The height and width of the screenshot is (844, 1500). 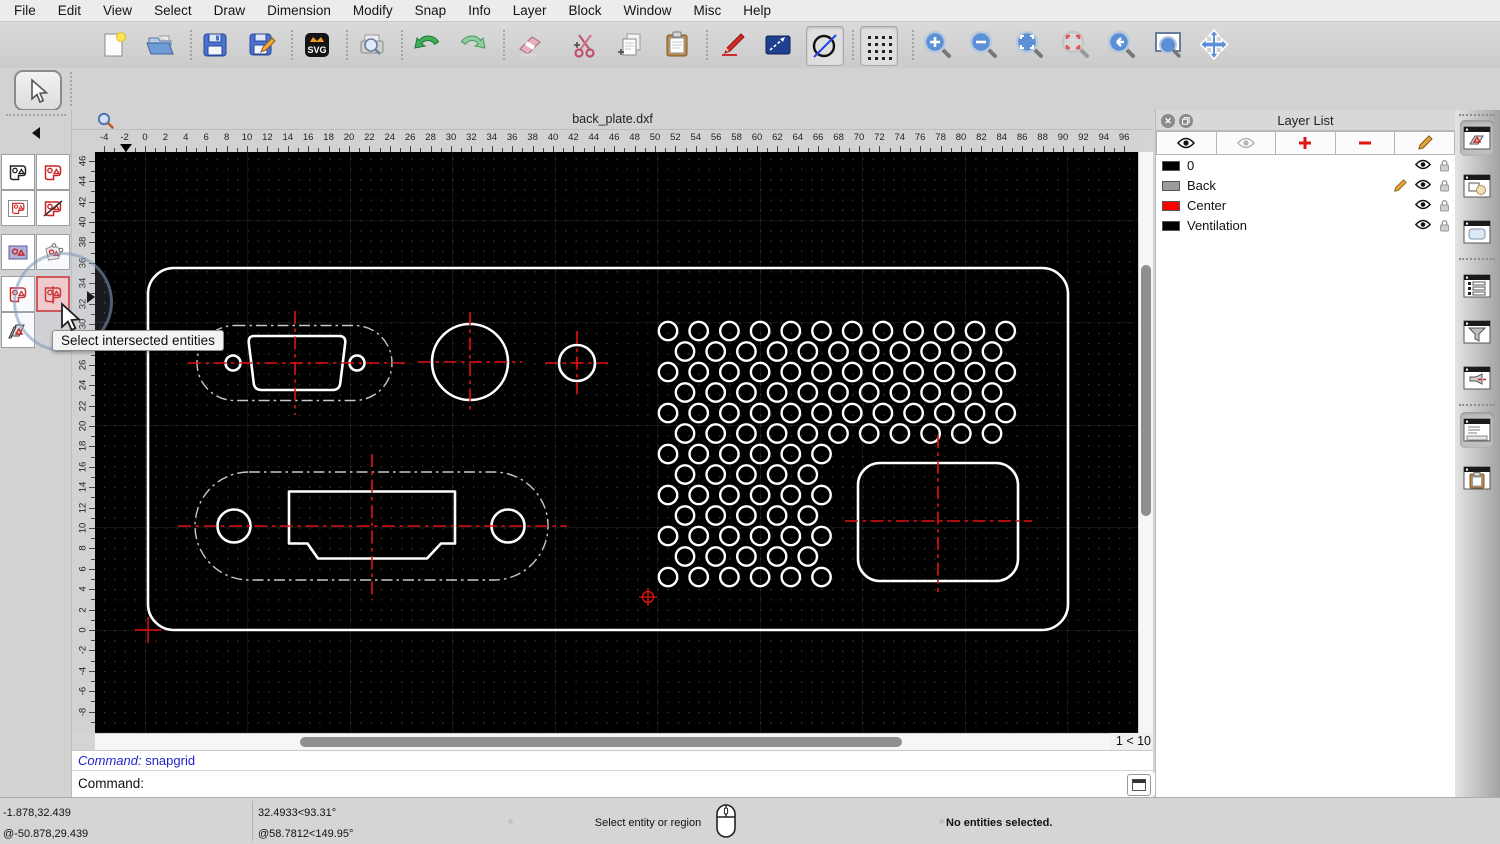 What do you see at coordinates (18, 330) in the screenshot?
I see `deselect-layer-button` at bounding box center [18, 330].